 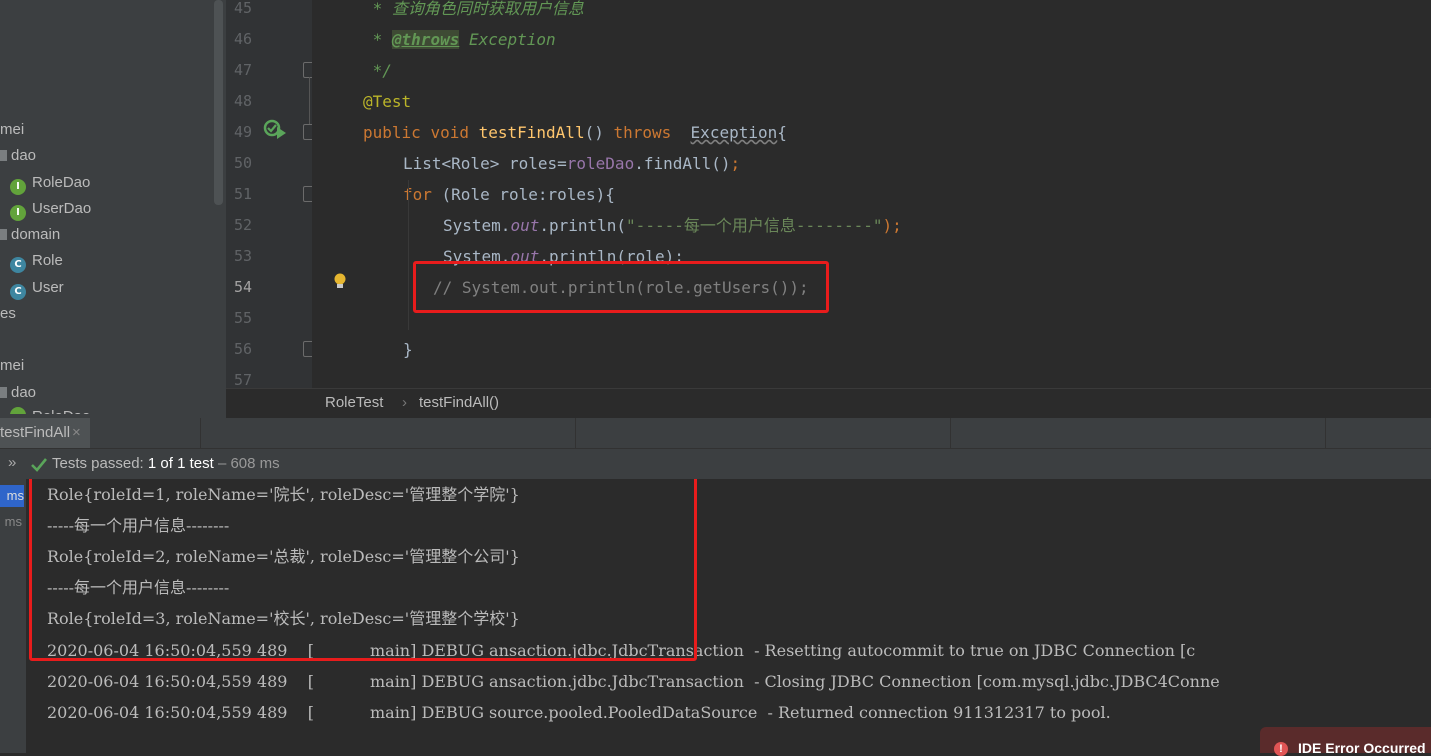 I want to click on tree-item-dao: dao, so click(x=18, y=156).